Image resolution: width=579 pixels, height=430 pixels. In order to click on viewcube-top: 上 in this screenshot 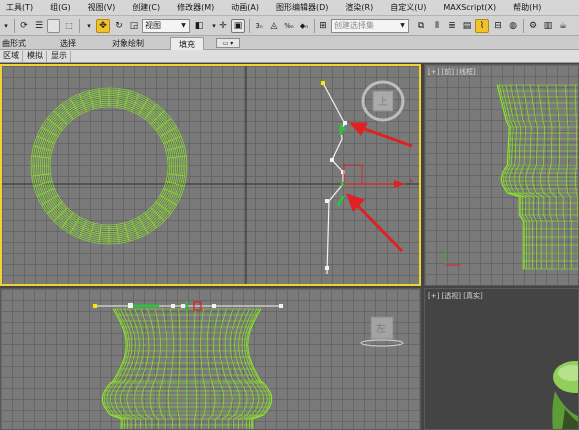, I will do `click(383, 101)`.